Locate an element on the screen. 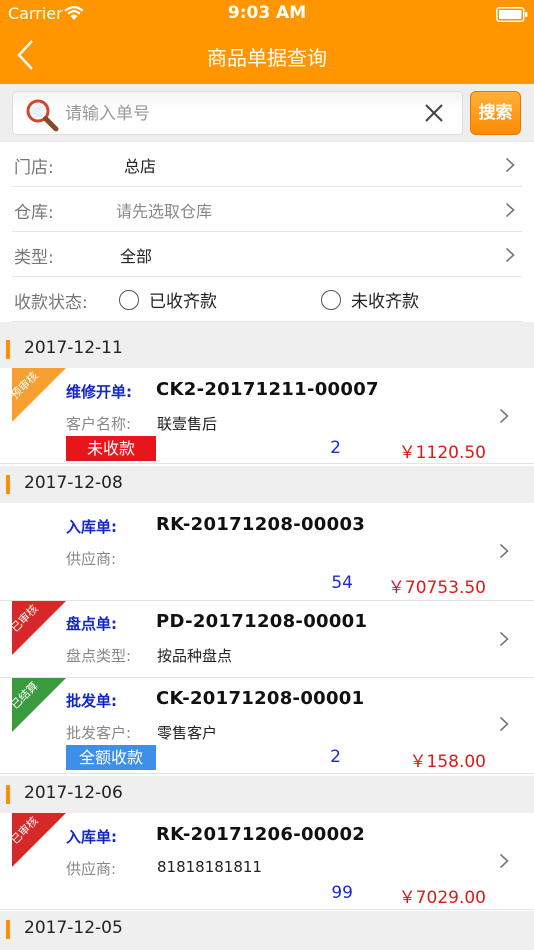 The height and width of the screenshot is (950, 534). radio-unpaid-icon is located at coordinates (331, 300).